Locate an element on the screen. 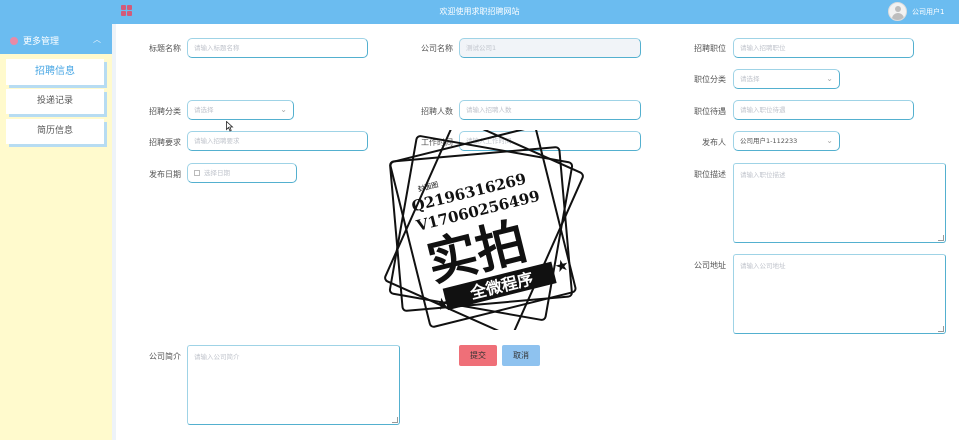 The image size is (959, 440). sidebar: 首页 更多管理 ︿ 招聘信息 投递记录 简历信息 is located at coordinates (56, 220).